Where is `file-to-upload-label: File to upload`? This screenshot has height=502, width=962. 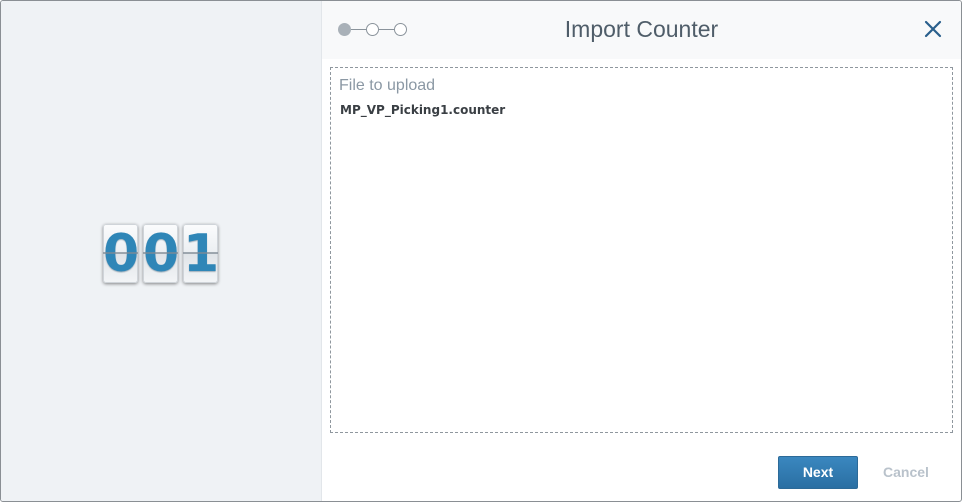
file-to-upload-label: File to upload is located at coordinates (387, 85).